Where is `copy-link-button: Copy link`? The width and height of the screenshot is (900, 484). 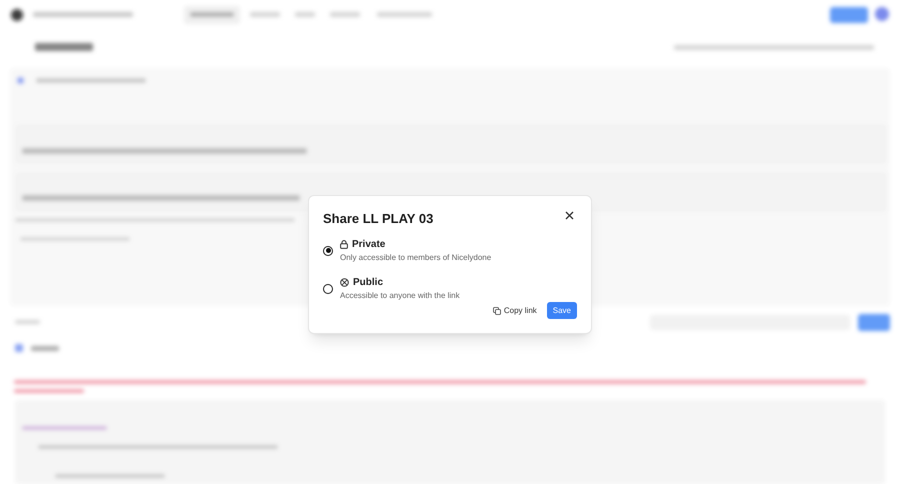
copy-link-button: Copy link is located at coordinates (514, 310).